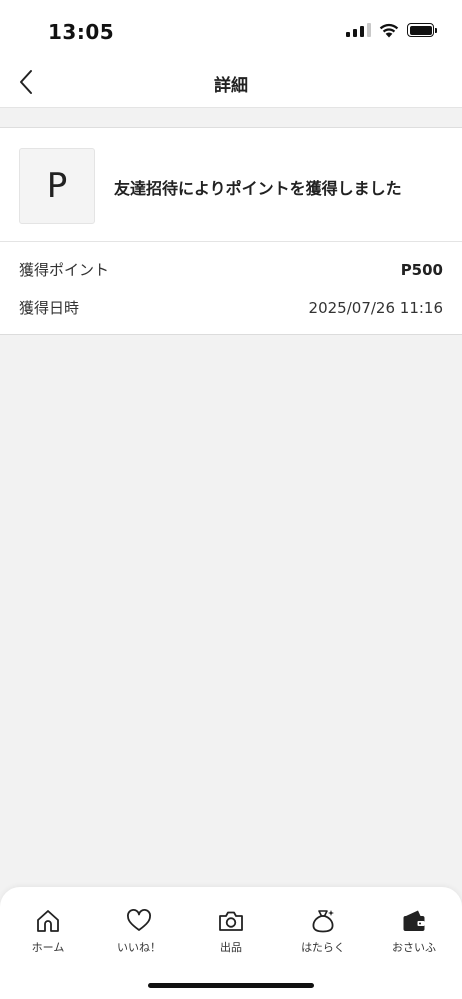  What do you see at coordinates (414, 947) in the screenshot?
I see `tab-label: おさいふ` at bounding box center [414, 947].